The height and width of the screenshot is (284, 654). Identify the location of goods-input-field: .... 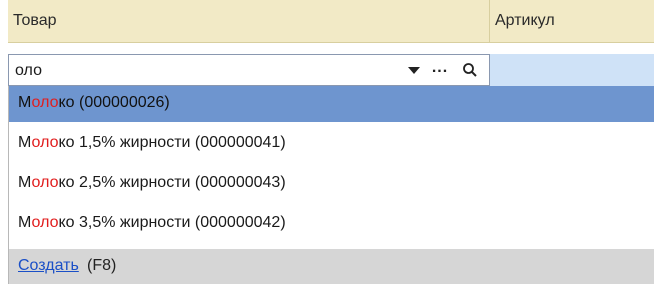
(249, 70).